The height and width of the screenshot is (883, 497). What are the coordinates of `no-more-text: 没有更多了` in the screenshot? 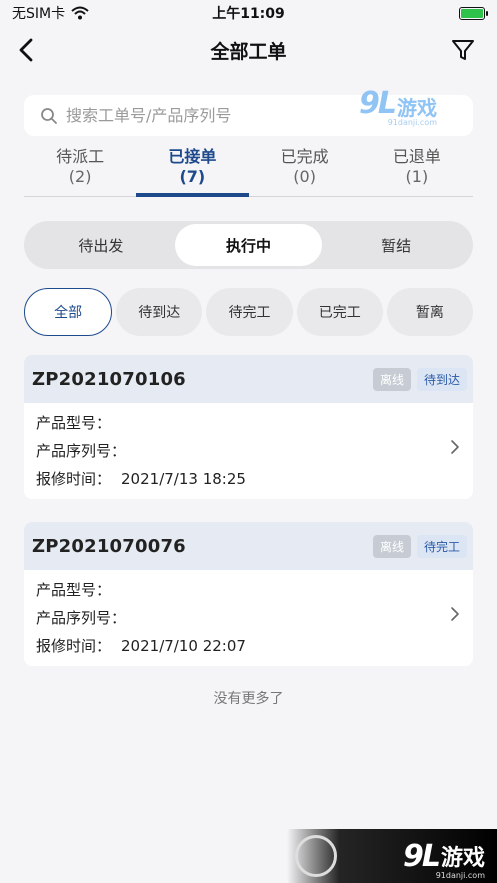 It's located at (248, 699).